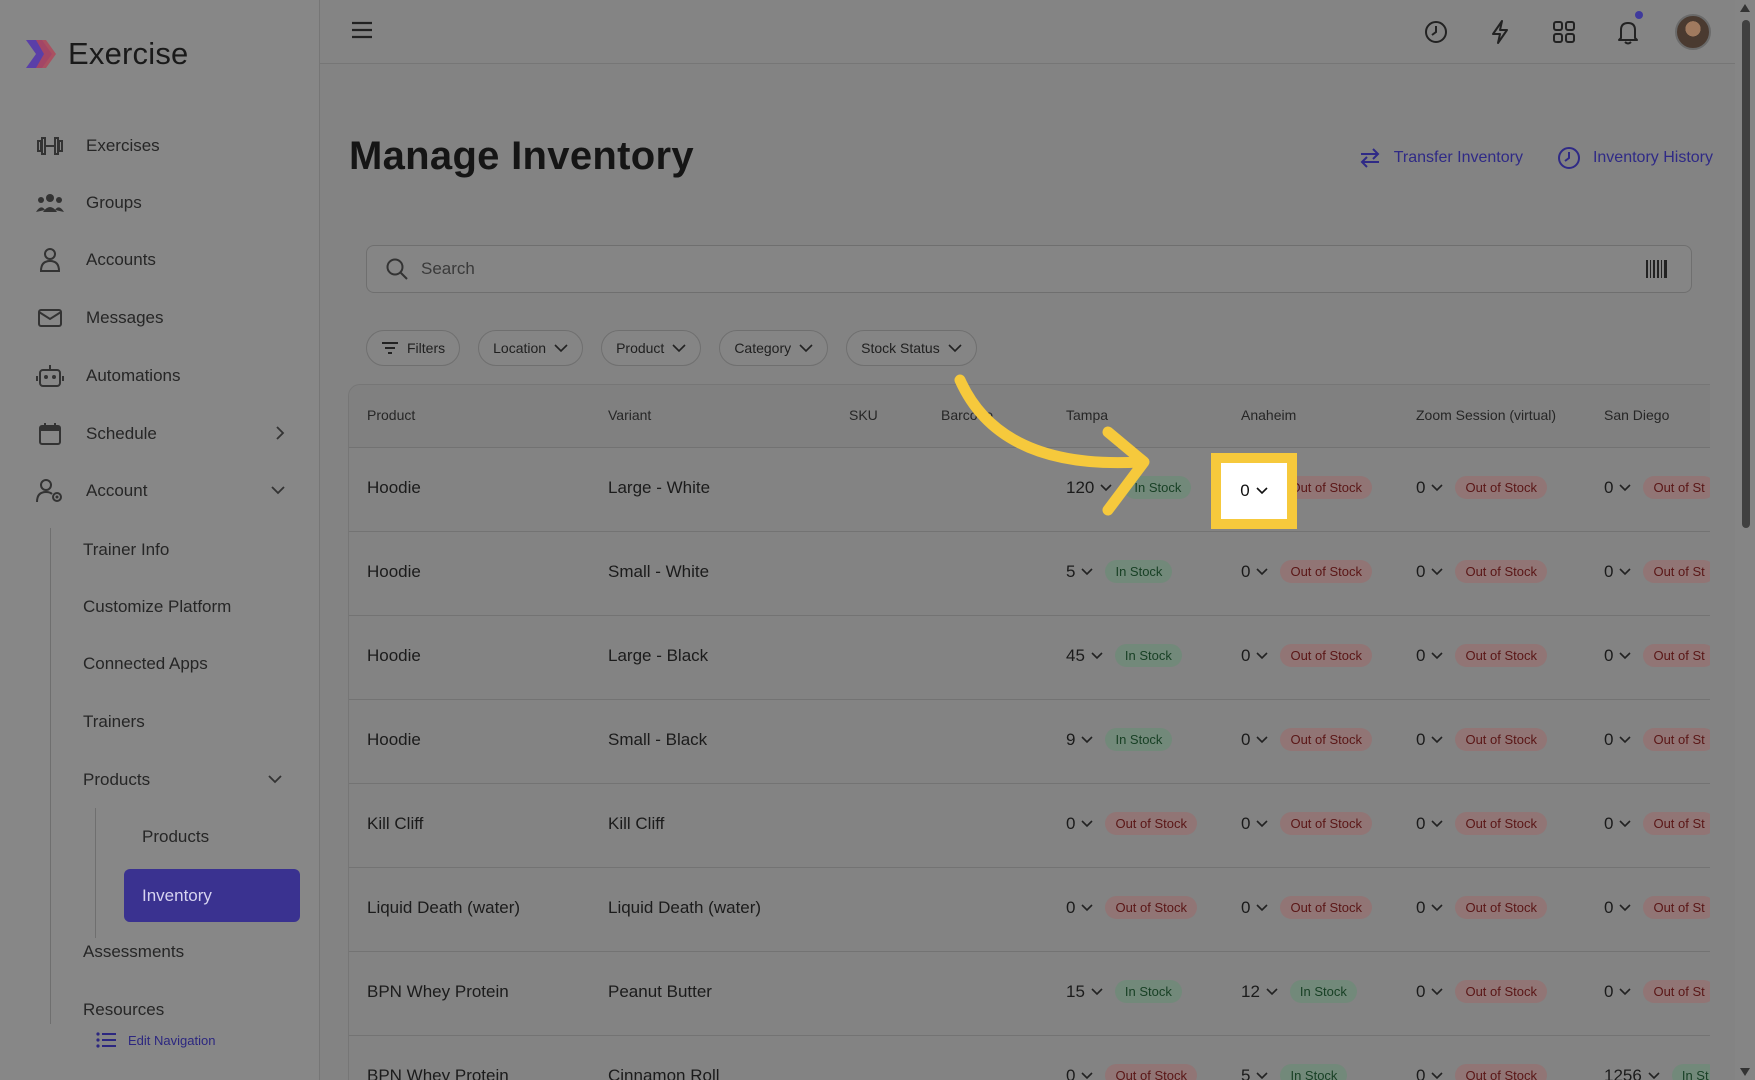 The width and height of the screenshot is (1755, 1080). What do you see at coordinates (1628, 30) in the screenshot?
I see `bell-icon` at bounding box center [1628, 30].